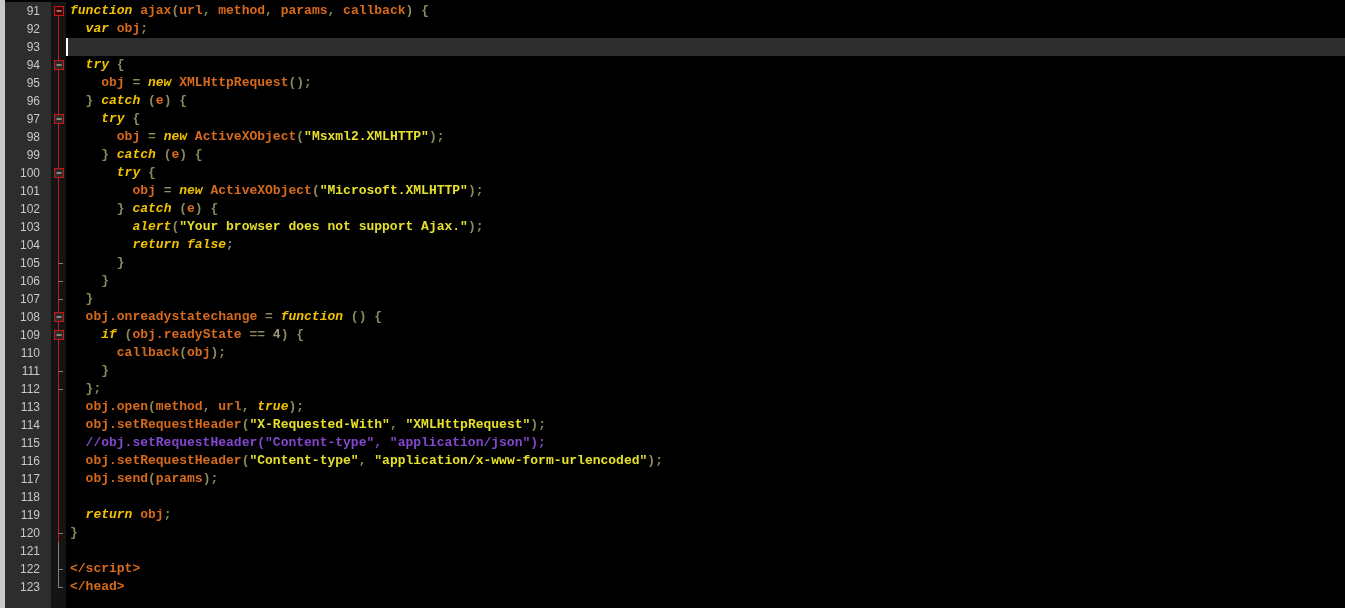 The height and width of the screenshot is (608, 1345). I want to click on line-number: 106, so click(29, 281).